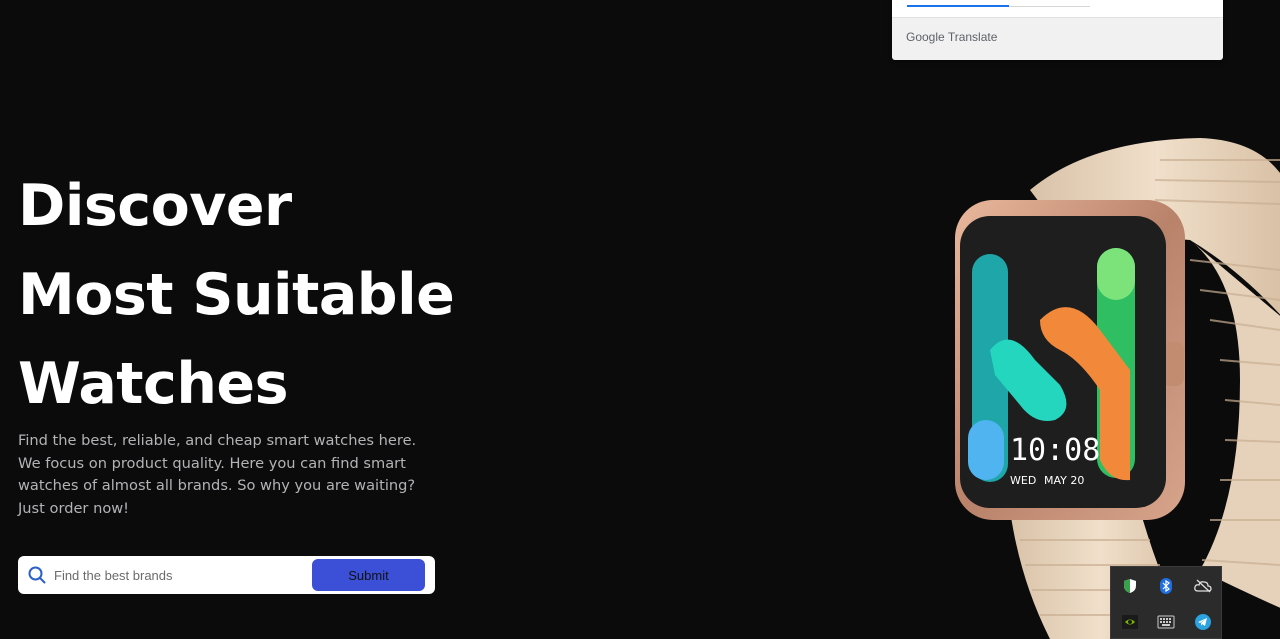 The height and width of the screenshot is (639, 1280). I want to click on cloud-offline-icon, so click(1203, 586).